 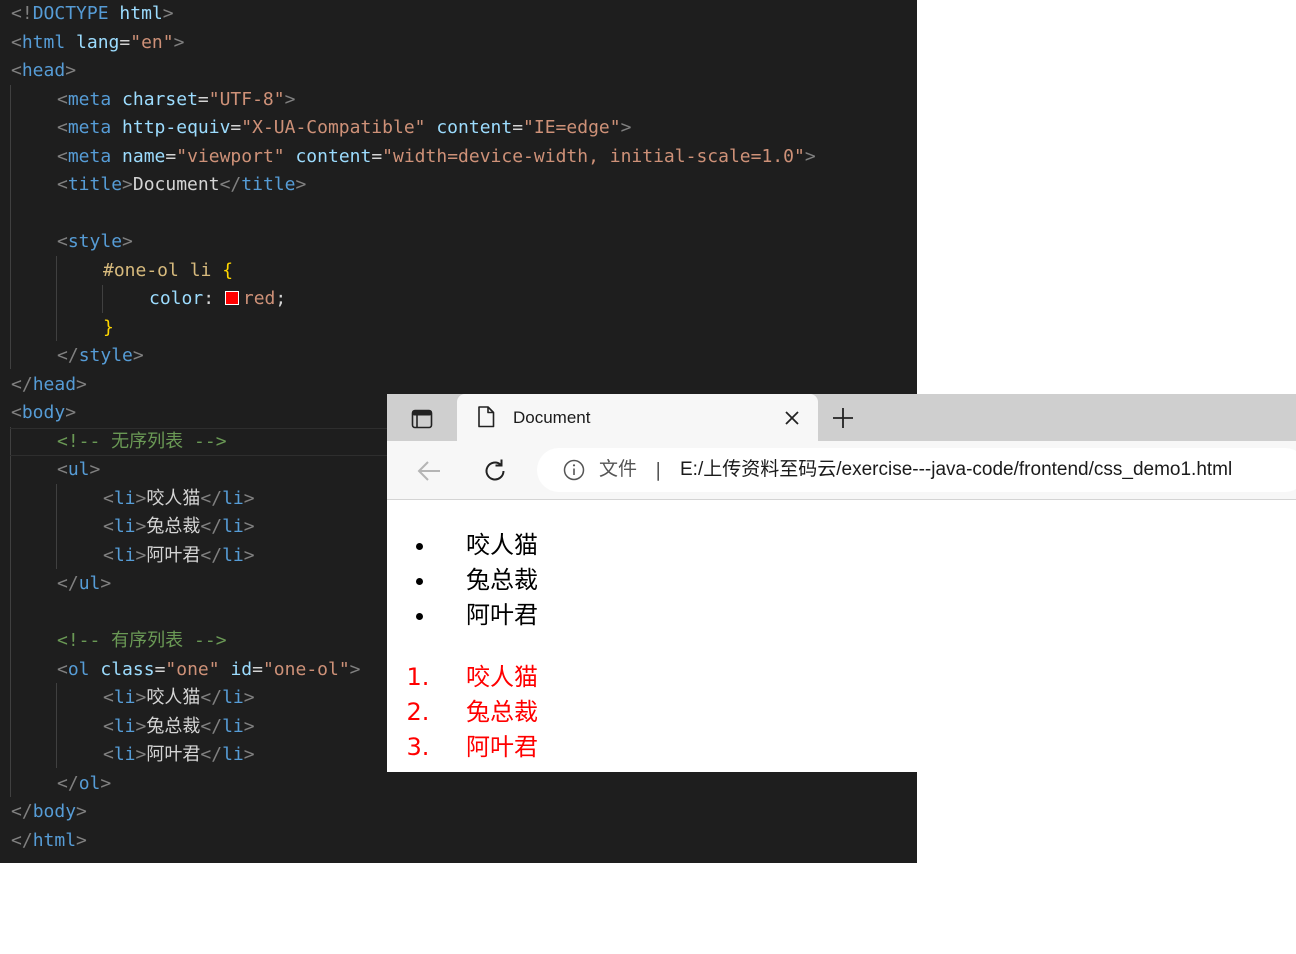 I want to click on tab-bar: Document, so click(x=841, y=417).